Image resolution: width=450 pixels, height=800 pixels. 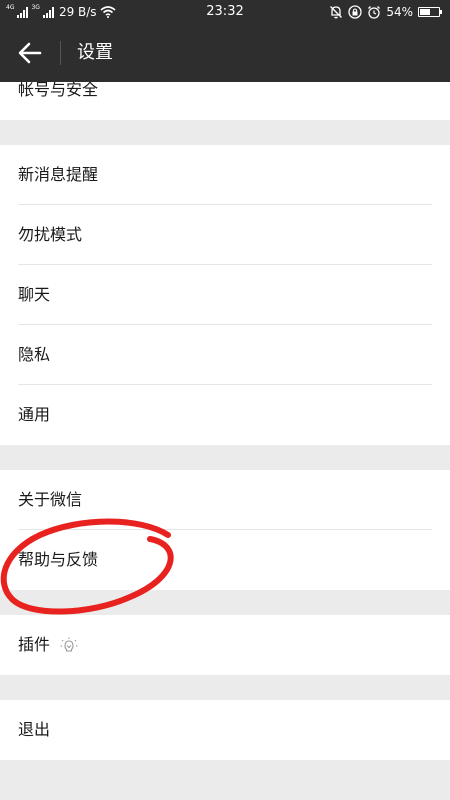 I want to click on settings-item-label: 新消息提醒, so click(x=58, y=174).